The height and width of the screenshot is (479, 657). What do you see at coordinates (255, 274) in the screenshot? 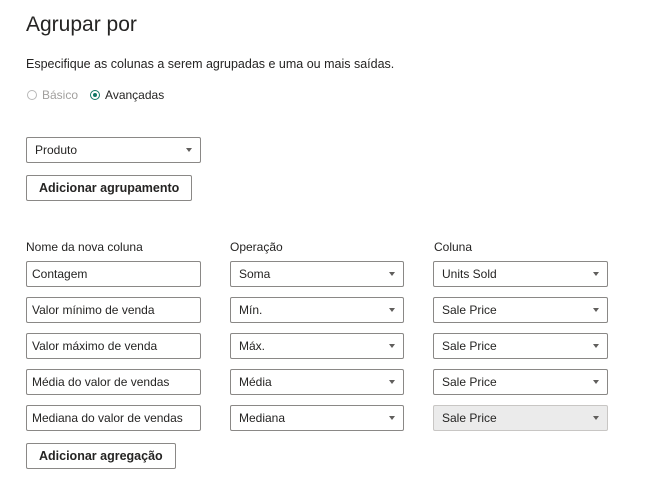
I see `operation-value: Soma` at bounding box center [255, 274].